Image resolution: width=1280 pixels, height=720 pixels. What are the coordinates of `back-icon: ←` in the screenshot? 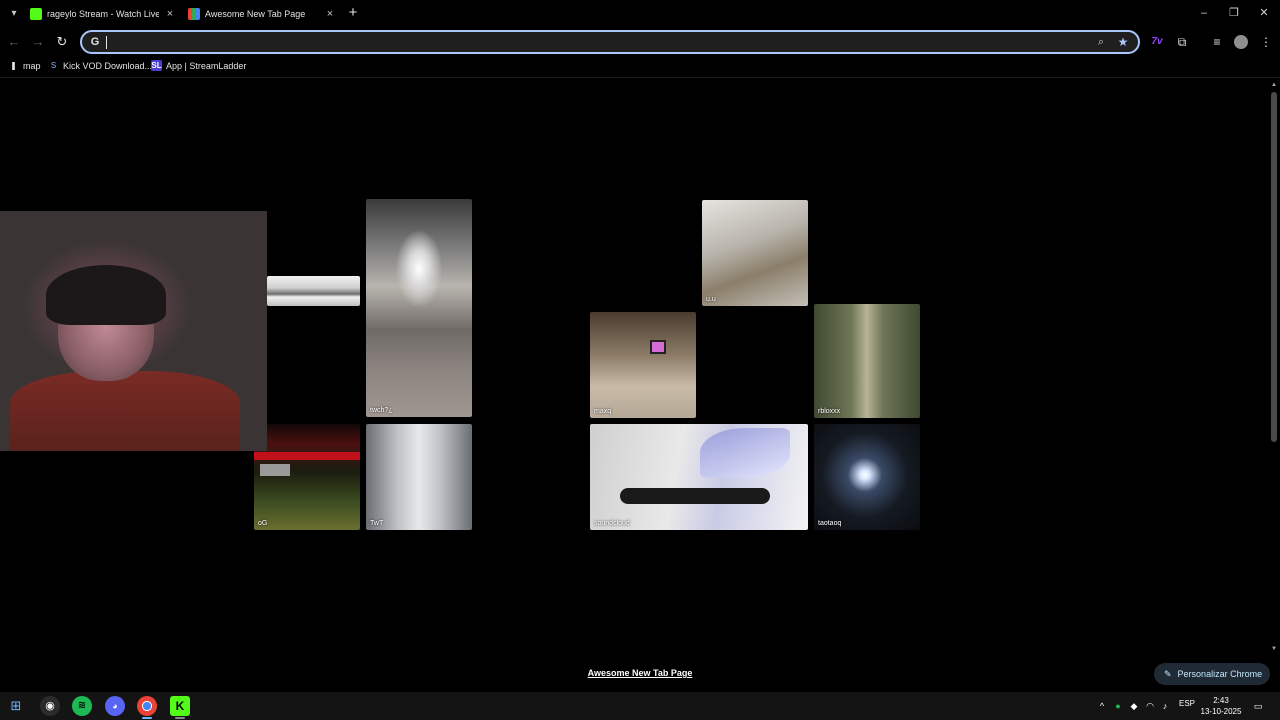 It's located at (14, 42).